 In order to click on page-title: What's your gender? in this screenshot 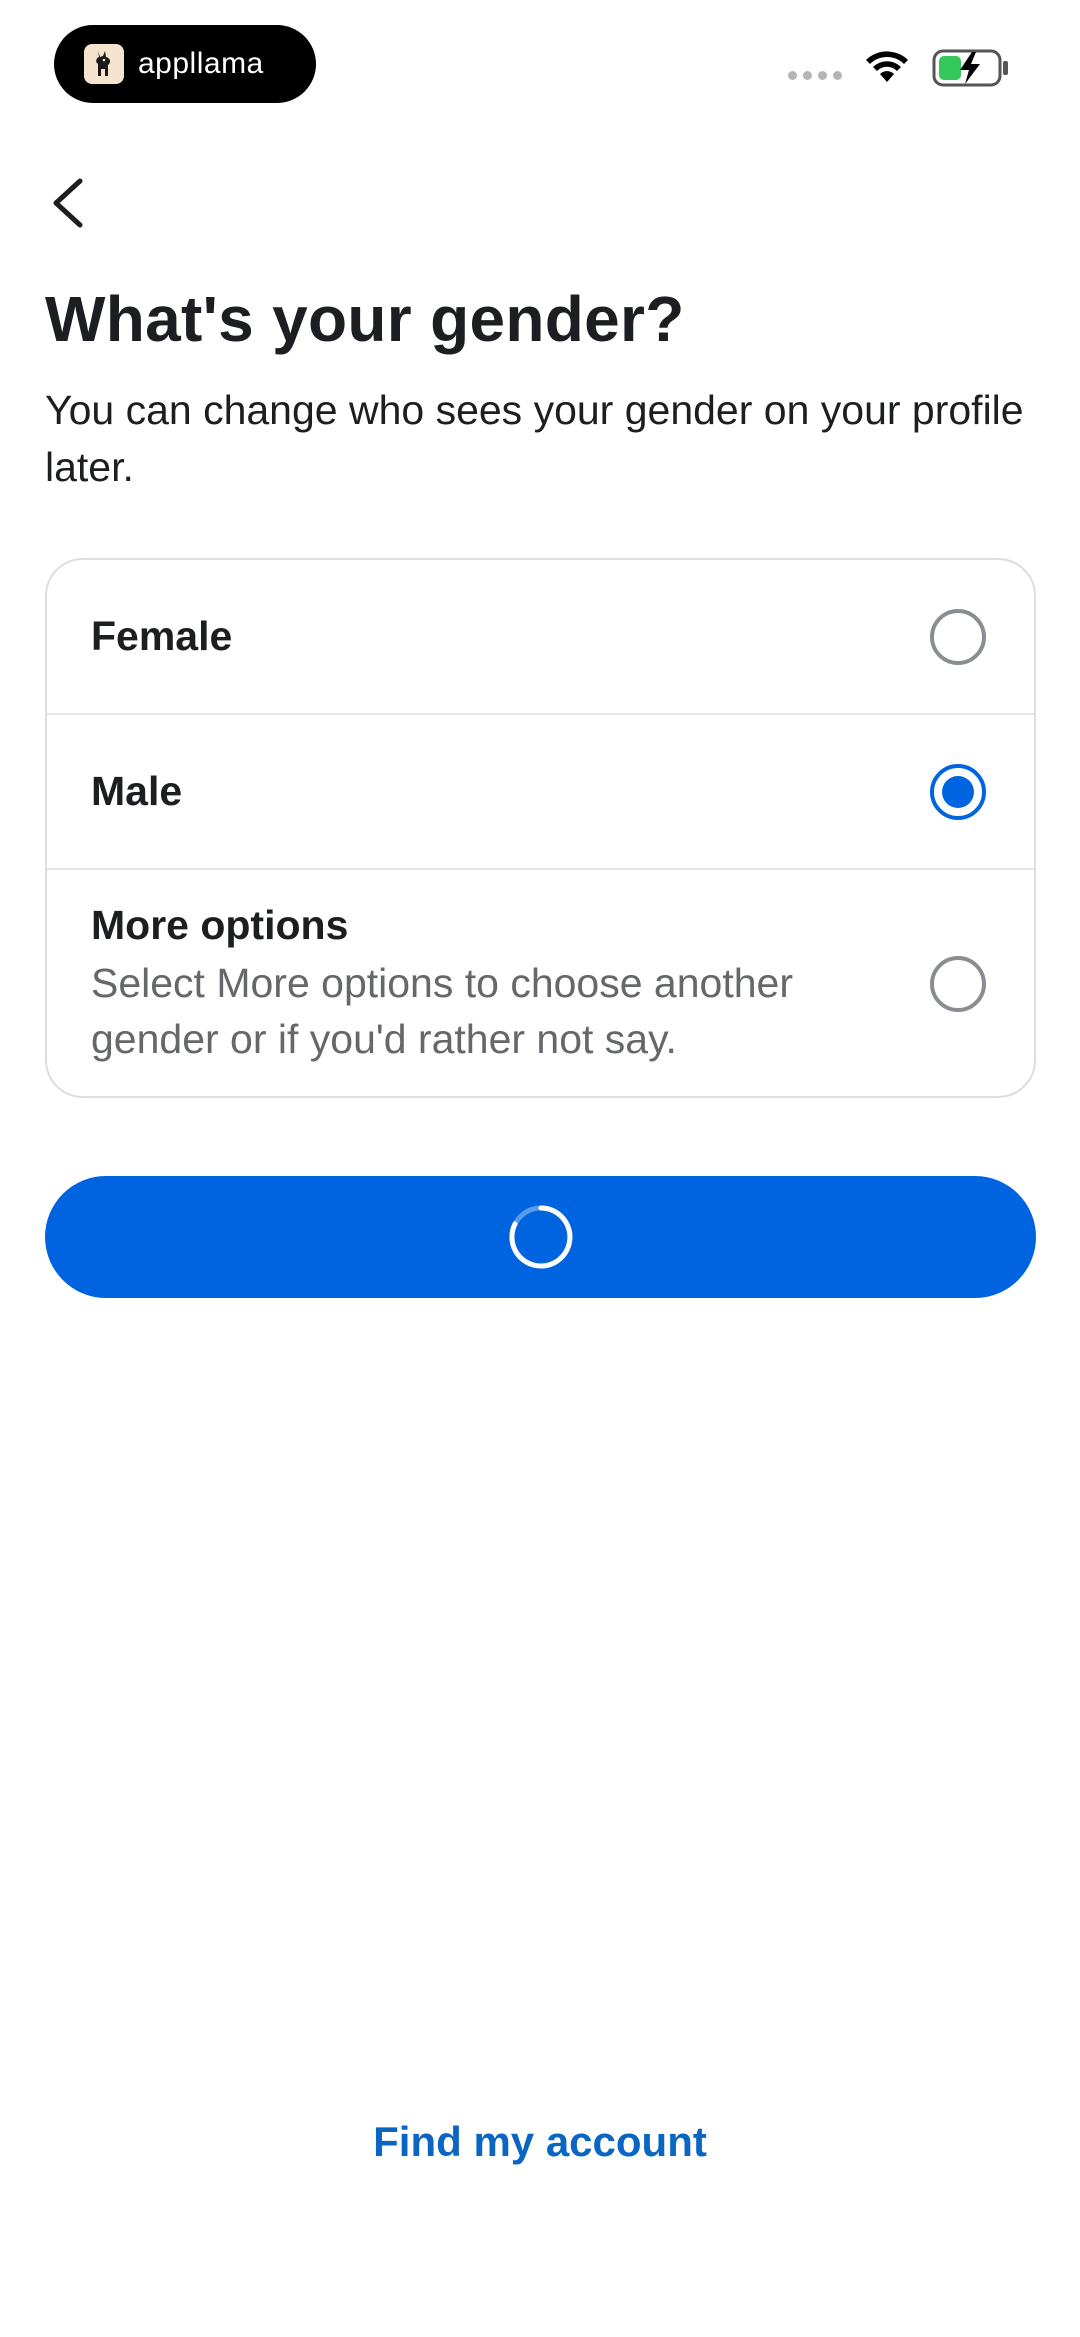, I will do `click(365, 319)`.